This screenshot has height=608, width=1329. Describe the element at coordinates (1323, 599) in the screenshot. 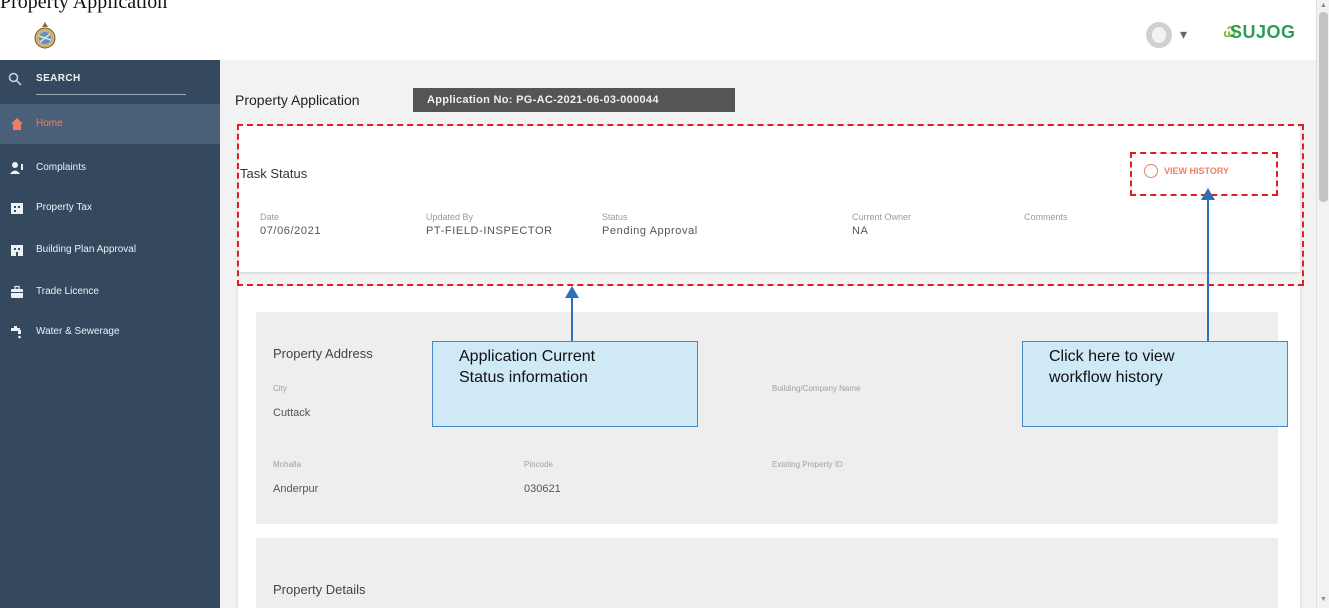

I see `scroll-down-icon: ▼` at that location.